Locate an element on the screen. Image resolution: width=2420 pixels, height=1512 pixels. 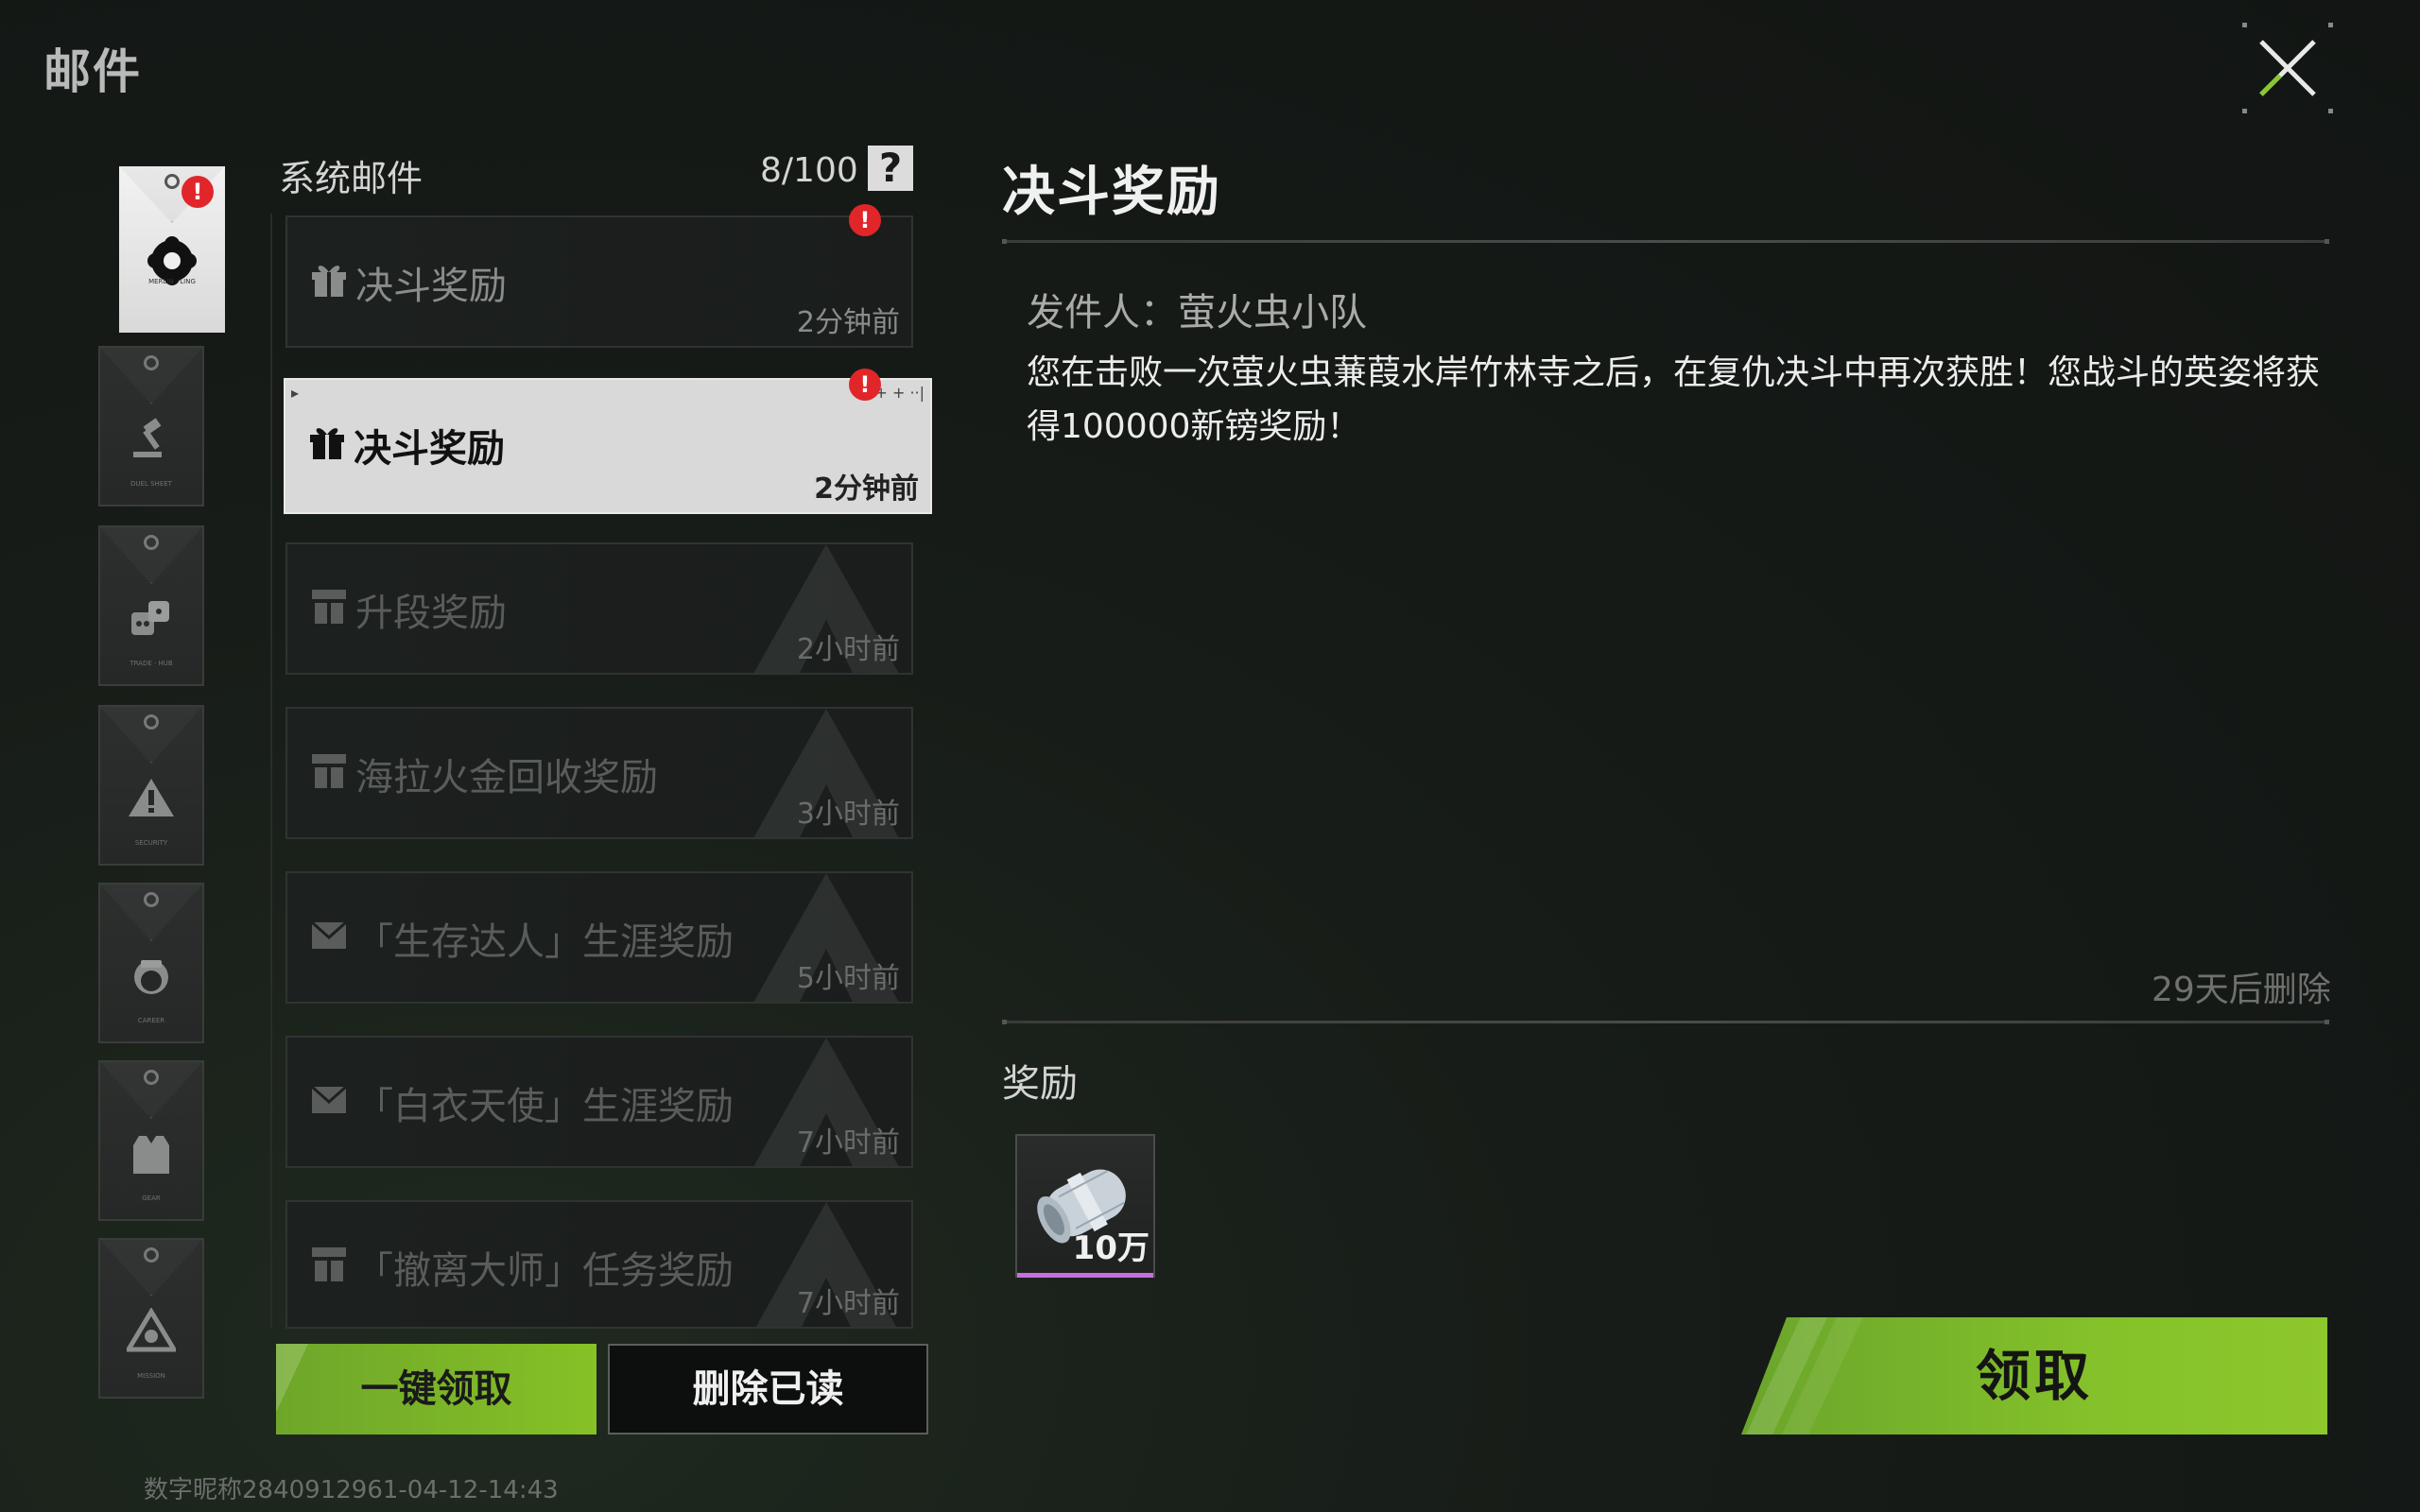
dice-icon is located at coordinates (150, 618).